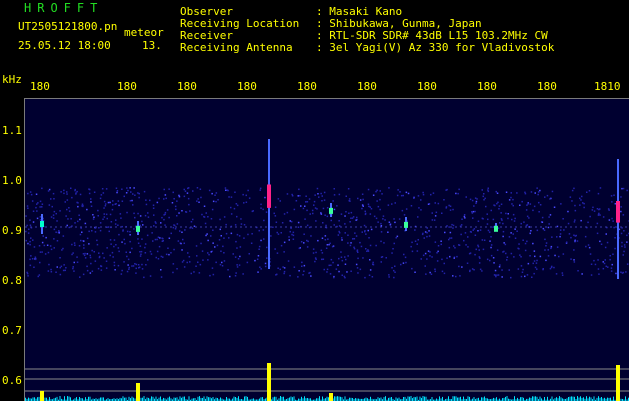 The width and height of the screenshot is (629, 401). Describe the element at coordinates (12, 180) in the screenshot. I see `y-tick-label: 1.0` at that location.